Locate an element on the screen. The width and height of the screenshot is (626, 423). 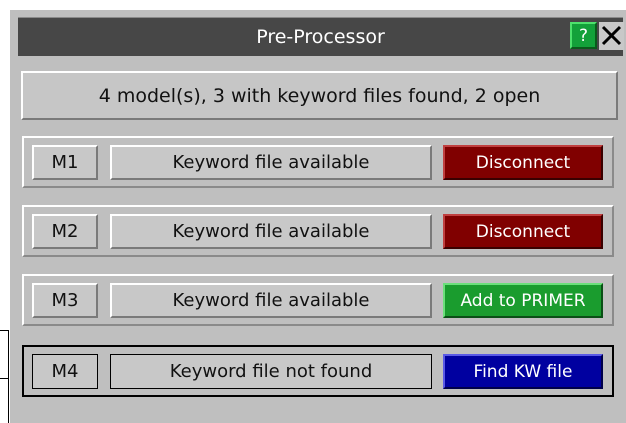
dialog-title: Pre-Processor is located at coordinates (320, 37).